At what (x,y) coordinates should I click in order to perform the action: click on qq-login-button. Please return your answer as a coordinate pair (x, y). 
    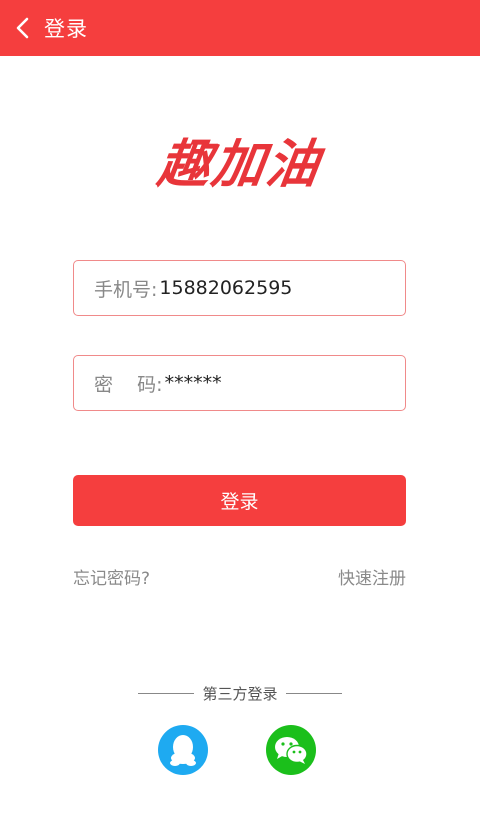
    Looking at the image, I should click on (183, 750).